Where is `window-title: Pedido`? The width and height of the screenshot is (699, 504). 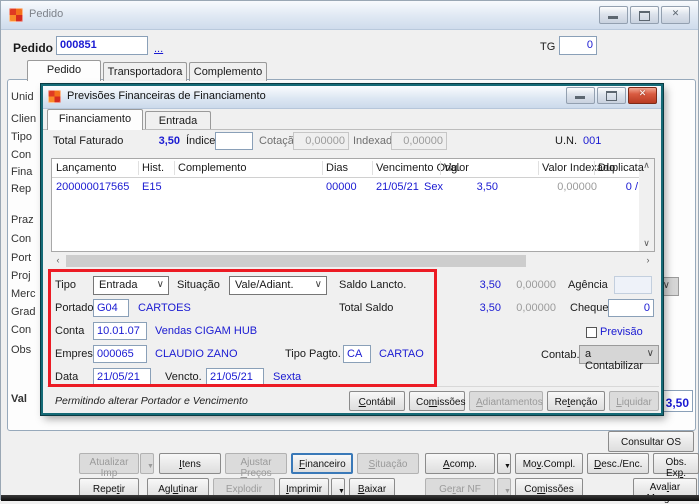 window-title: Pedido is located at coordinates (46, 14).